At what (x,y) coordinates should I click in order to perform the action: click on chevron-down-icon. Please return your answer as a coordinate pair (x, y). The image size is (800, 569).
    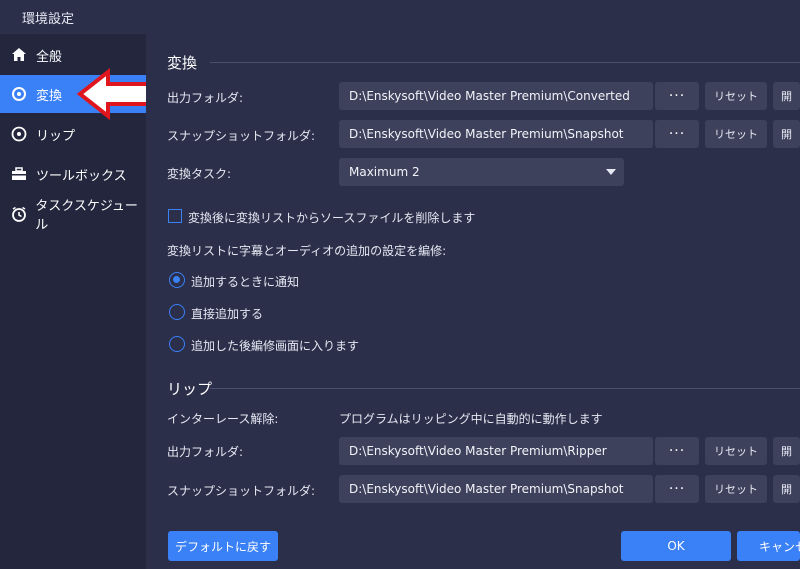
    Looking at the image, I should click on (611, 172).